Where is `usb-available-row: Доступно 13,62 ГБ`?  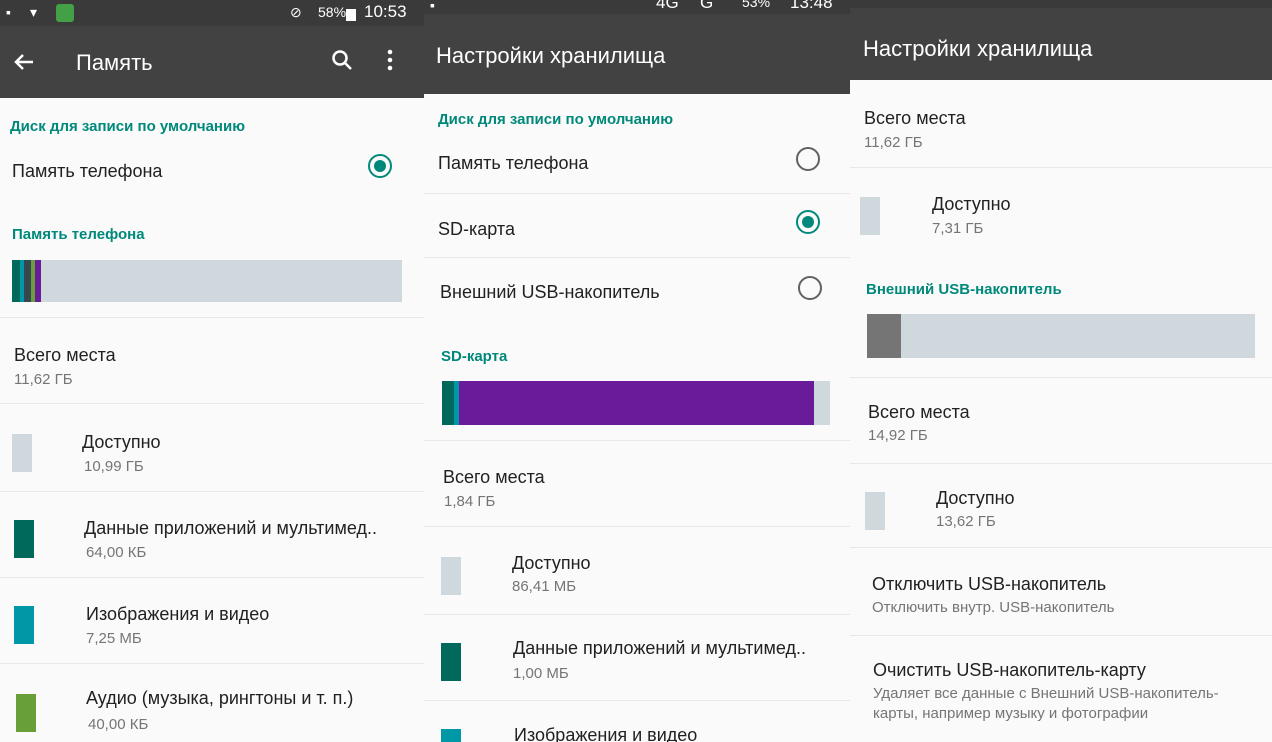
usb-available-row: Доступно 13,62 ГБ is located at coordinates (1061, 506).